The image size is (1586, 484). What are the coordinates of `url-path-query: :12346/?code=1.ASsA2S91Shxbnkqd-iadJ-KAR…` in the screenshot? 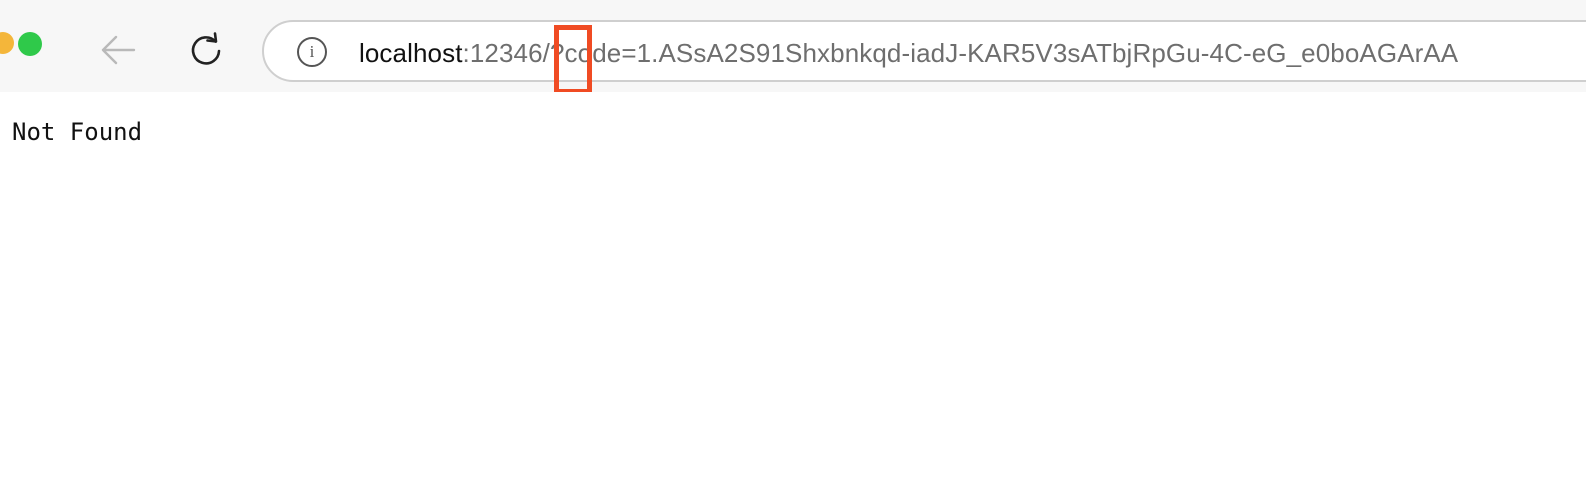 It's located at (960, 53).